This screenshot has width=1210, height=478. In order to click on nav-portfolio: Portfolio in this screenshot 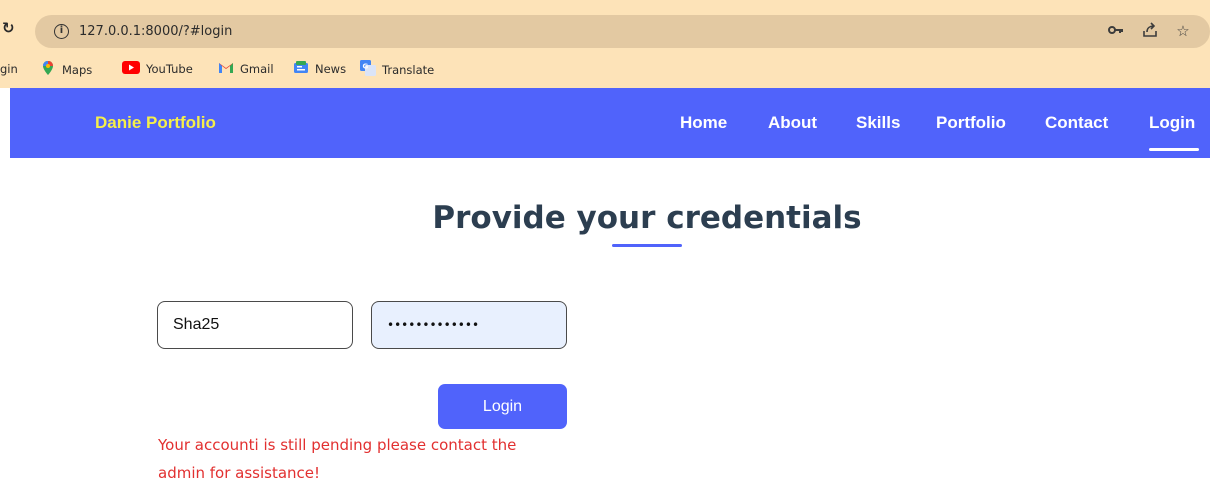, I will do `click(971, 123)`.